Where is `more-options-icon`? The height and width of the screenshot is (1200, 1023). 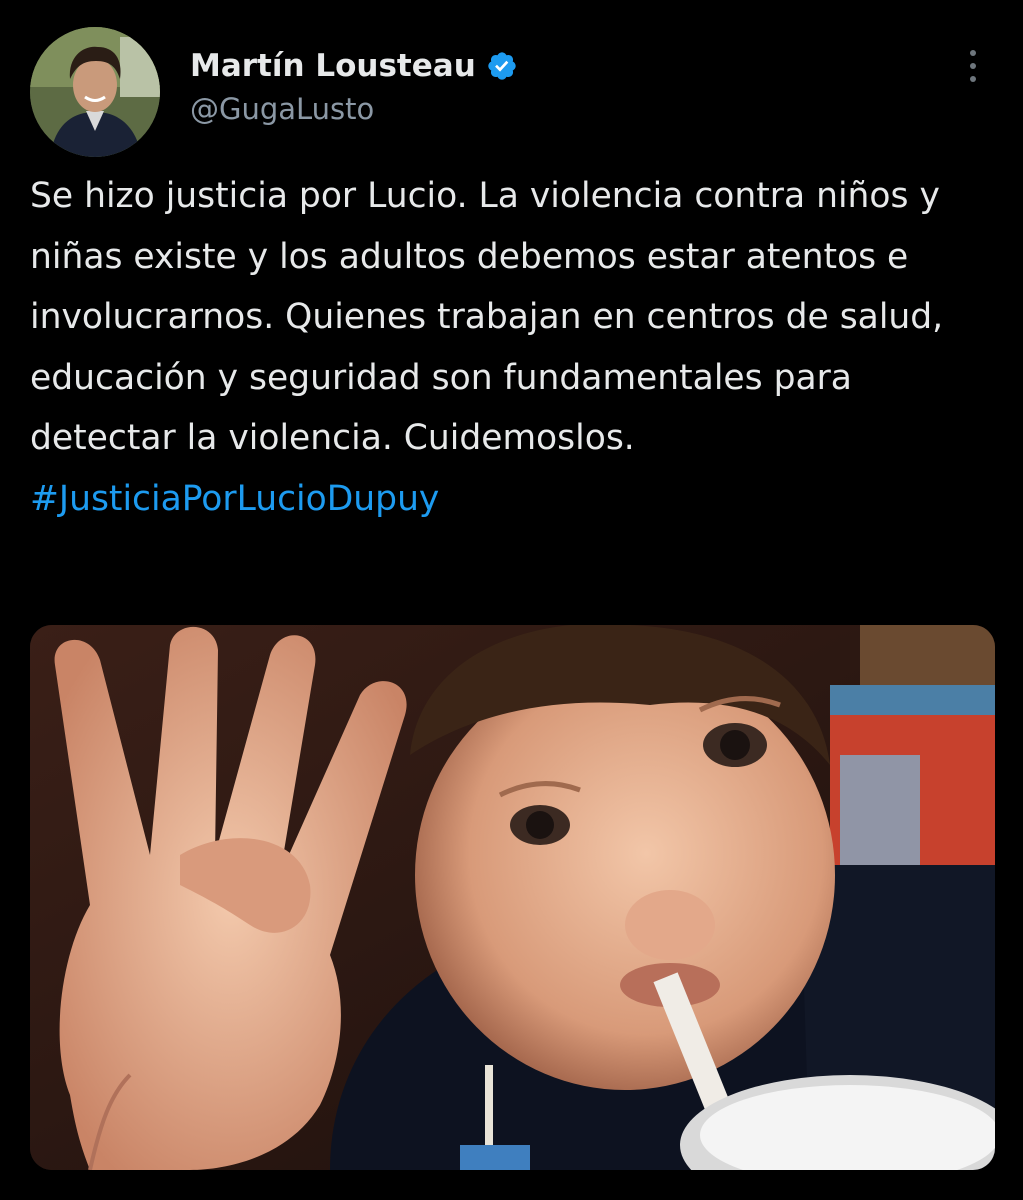
more-options-icon is located at coordinates (973, 66).